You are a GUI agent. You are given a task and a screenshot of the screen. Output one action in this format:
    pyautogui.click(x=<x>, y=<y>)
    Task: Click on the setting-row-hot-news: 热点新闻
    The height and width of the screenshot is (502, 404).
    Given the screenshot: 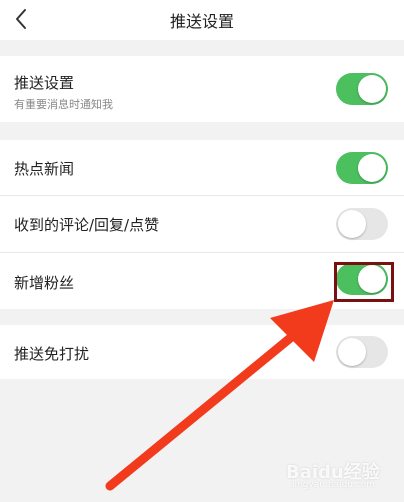 What is the action you would take?
    pyautogui.click(x=202, y=168)
    